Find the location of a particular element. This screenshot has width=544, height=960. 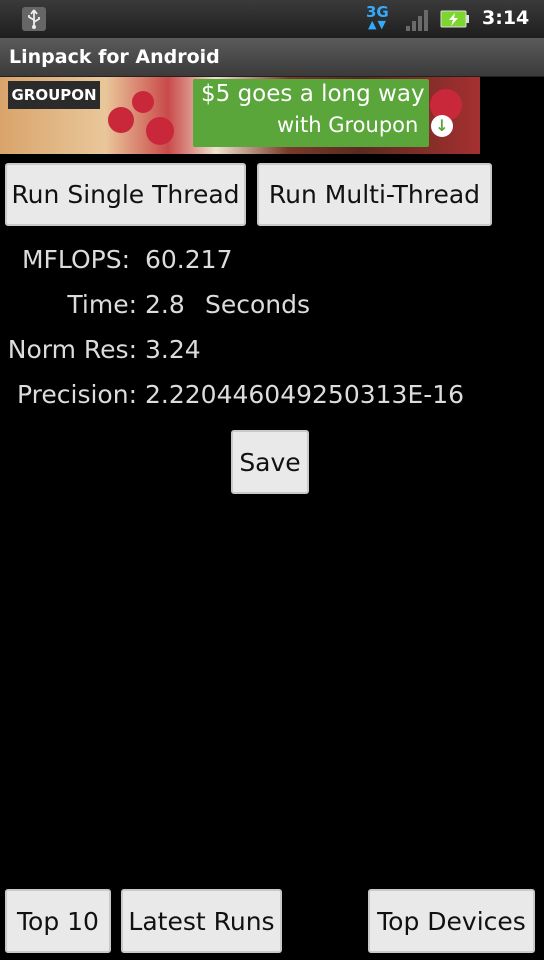

app-title-bar: Linpack for Android is located at coordinates (272, 57).